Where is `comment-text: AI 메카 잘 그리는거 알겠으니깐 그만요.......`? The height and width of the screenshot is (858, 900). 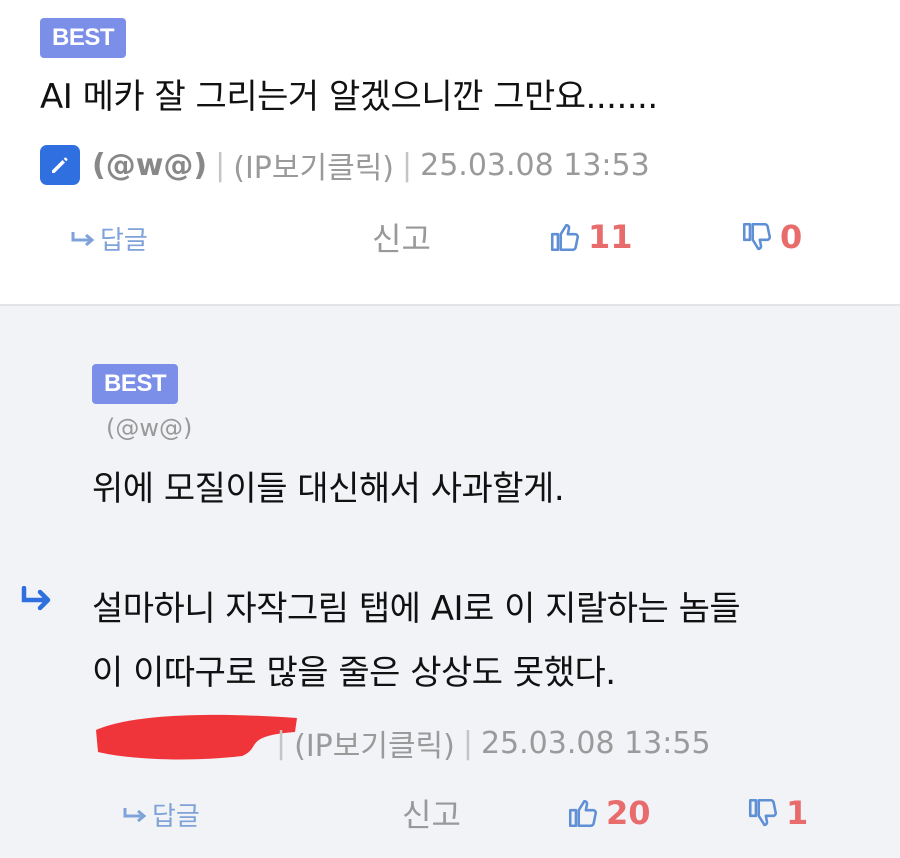
comment-text: AI 메카 잘 그리는거 알겠으니깐 그만요....... is located at coordinates (349, 97).